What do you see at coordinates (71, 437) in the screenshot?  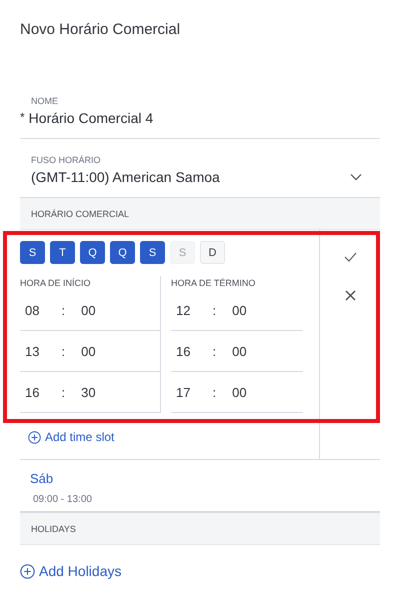 I see `add-time-slot-link: Add time slot` at bounding box center [71, 437].